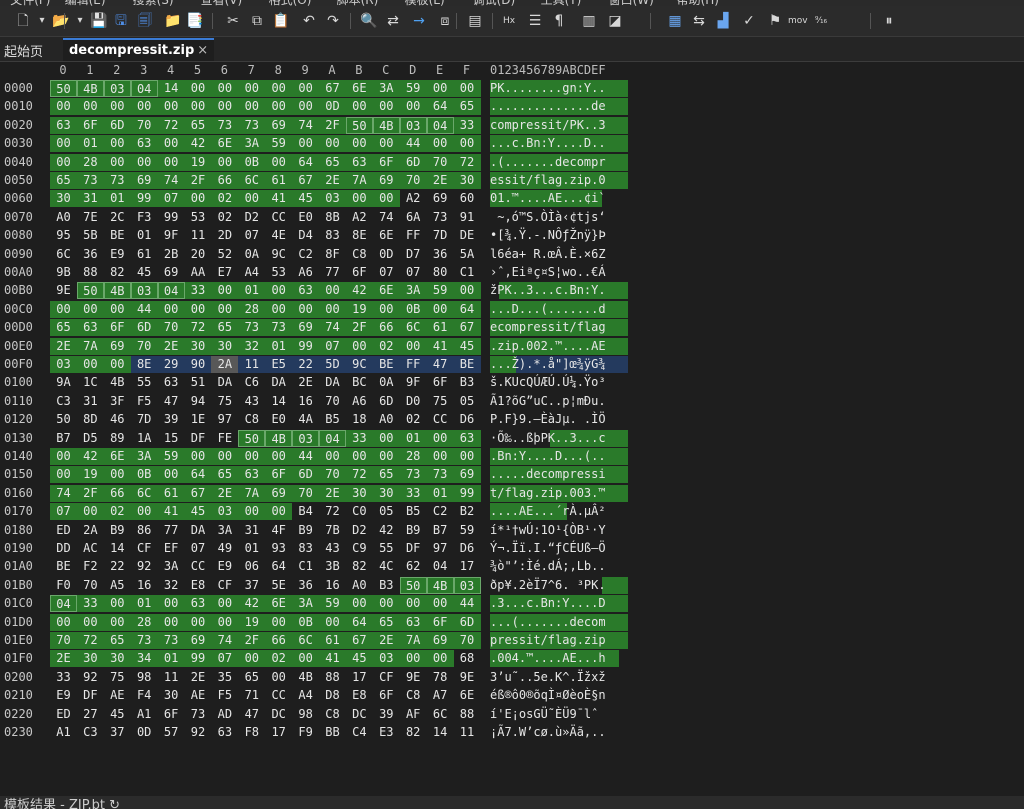 The height and width of the screenshot is (809, 1024). I want to click on open-template-icon: 📑, so click(195, 21).